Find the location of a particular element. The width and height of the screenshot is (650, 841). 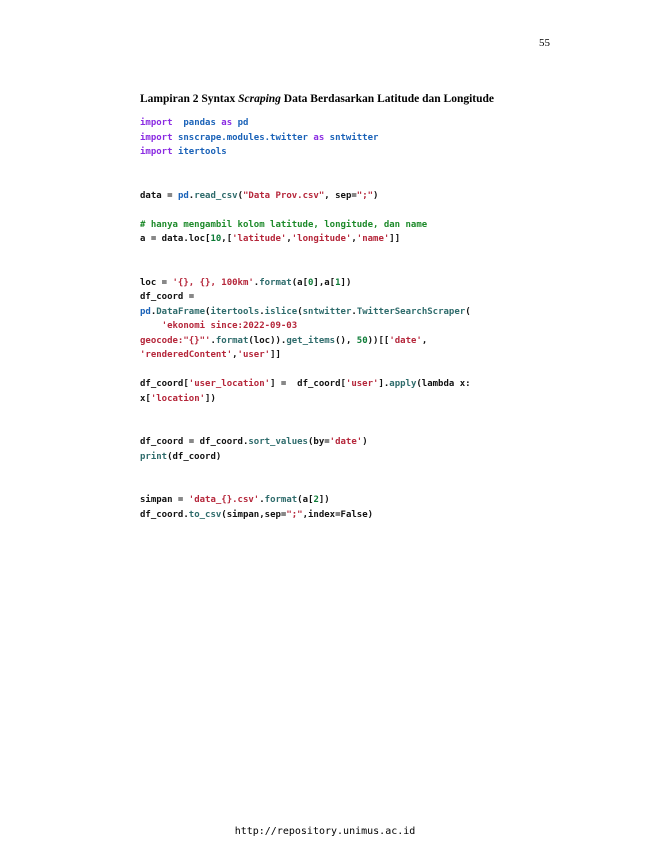

code-token: loc = is located at coordinates (156, 282).